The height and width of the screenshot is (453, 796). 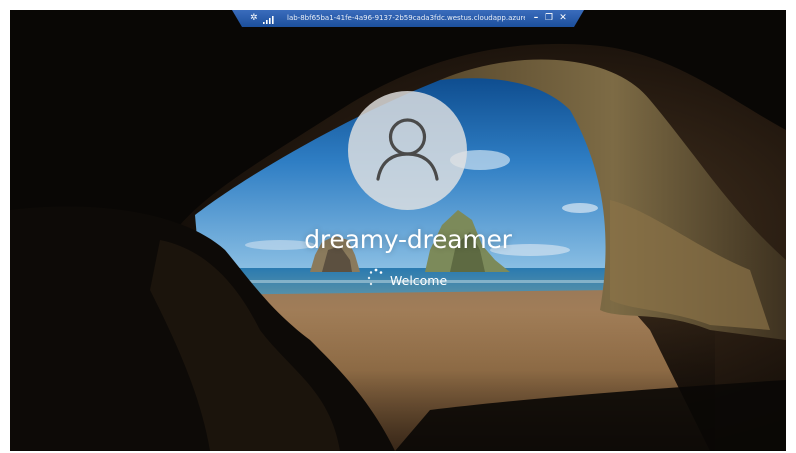 I want to click on connection-quality-icon, so click(x=269, y=19).